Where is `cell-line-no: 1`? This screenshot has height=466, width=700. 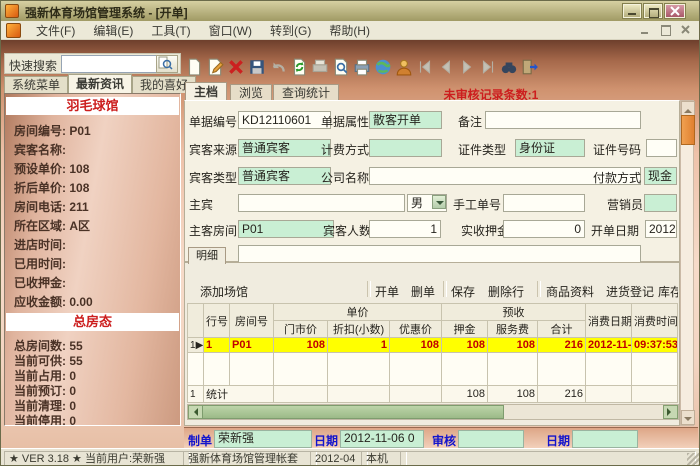
cell-line-no: 1 is located at coordinates (216, 345).